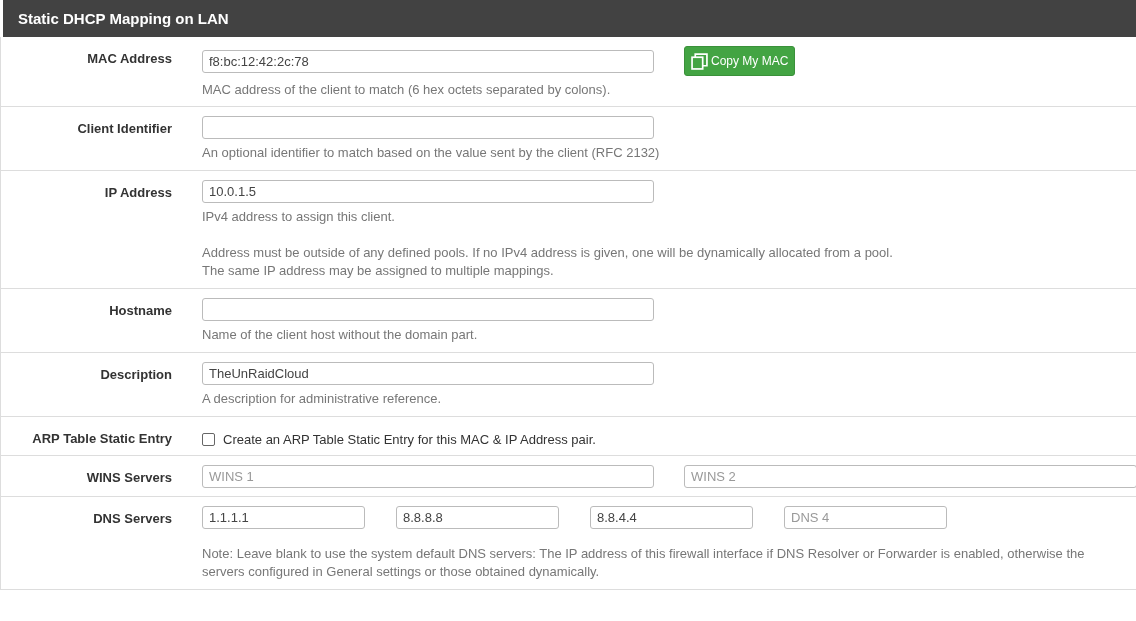 This screenshot has height=621, width=1136. I want to click on text-field: 8.8.8.8, so click(477, 517).